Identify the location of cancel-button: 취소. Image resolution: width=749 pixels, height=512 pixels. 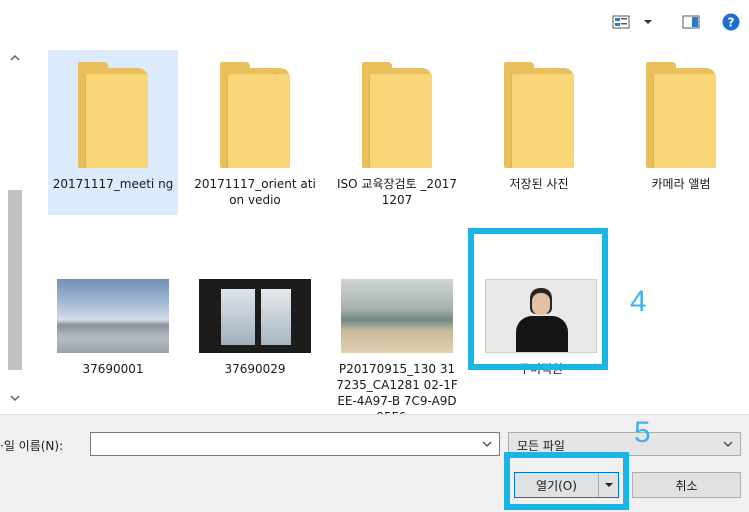
(686, 485).